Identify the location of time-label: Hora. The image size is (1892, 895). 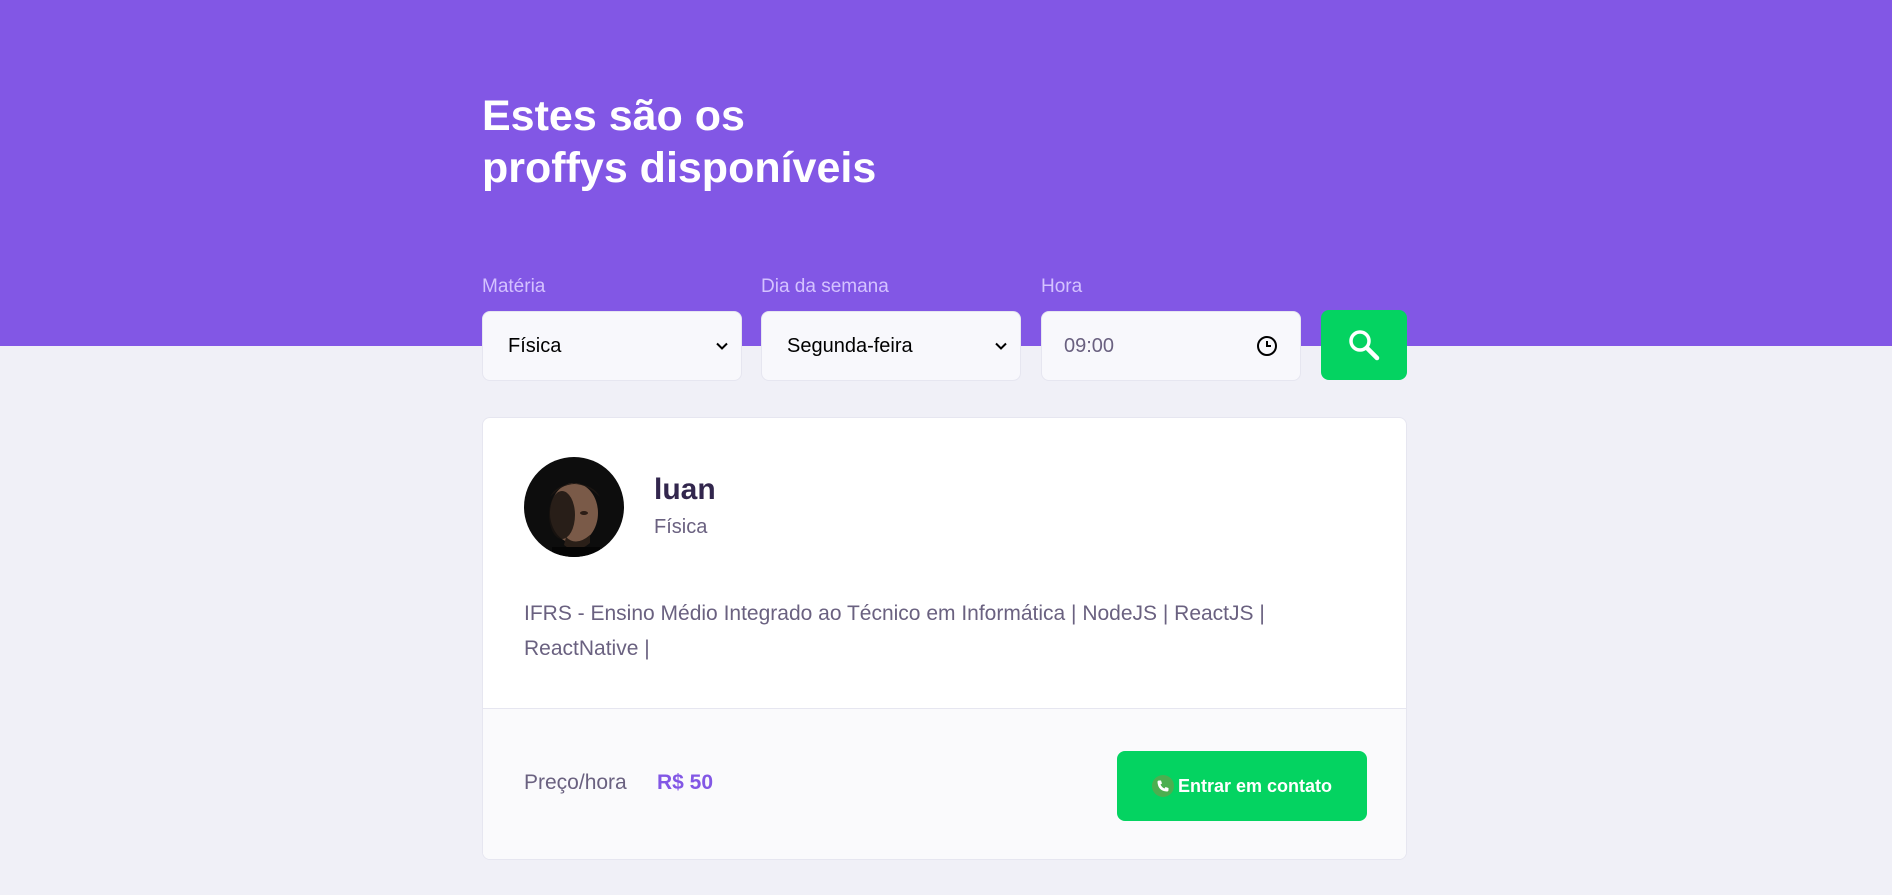
(1062, 286).